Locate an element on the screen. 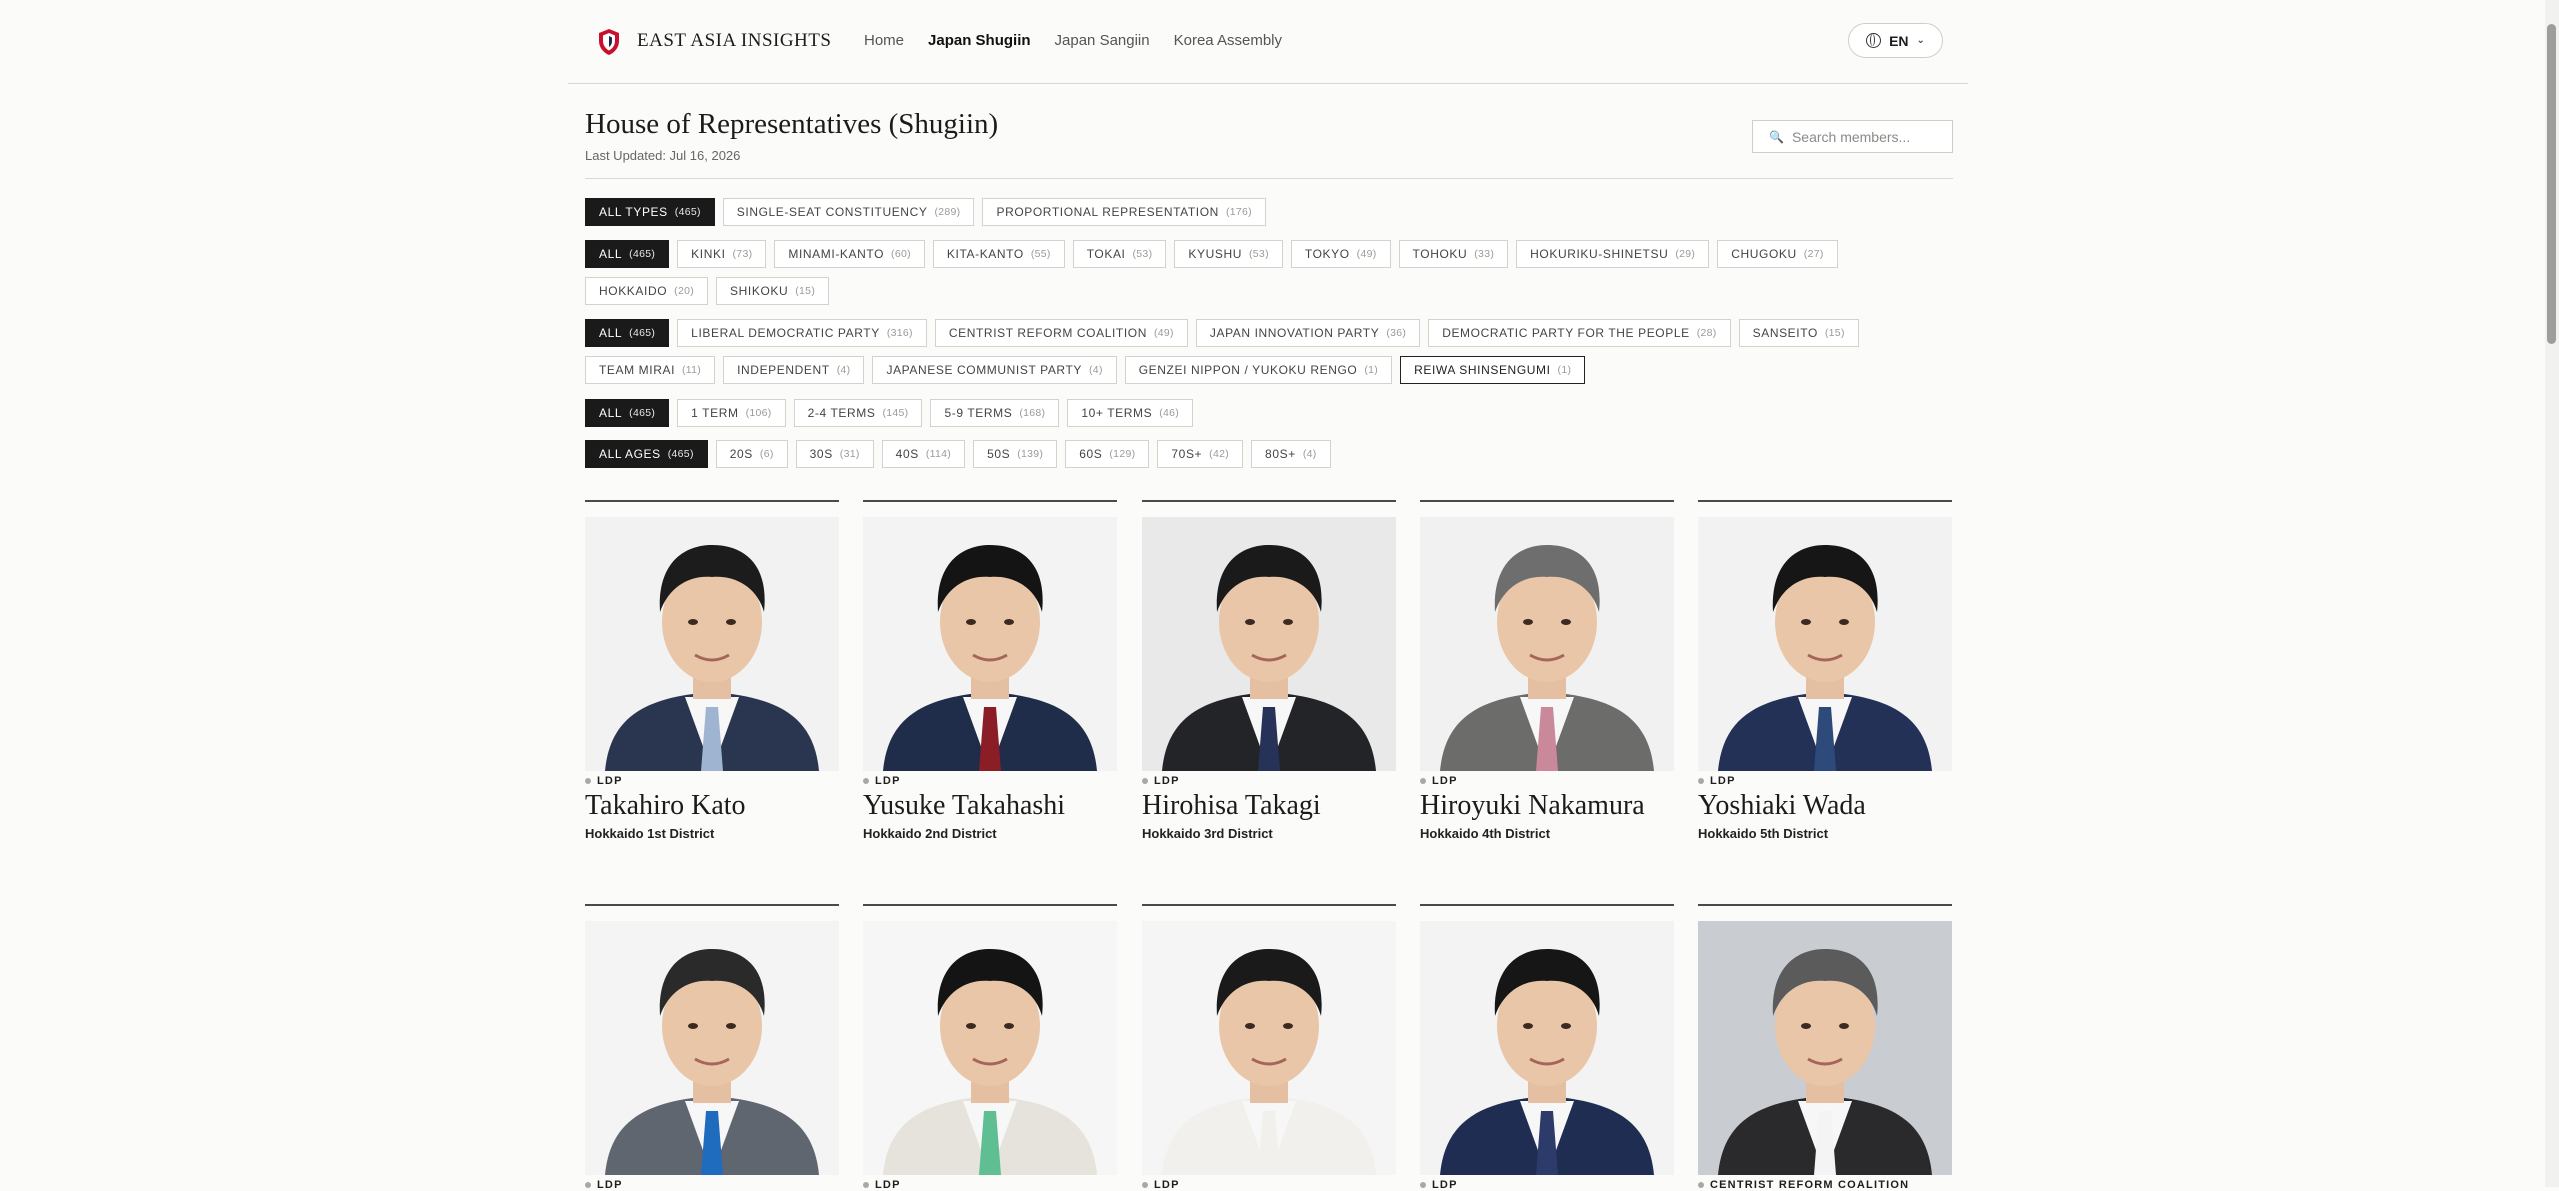 This screenshot has height=1191, width=2559. member-card: LDP Yoshiaki Wada Hokkaido 5th District is located at coordinates (1825, 670).